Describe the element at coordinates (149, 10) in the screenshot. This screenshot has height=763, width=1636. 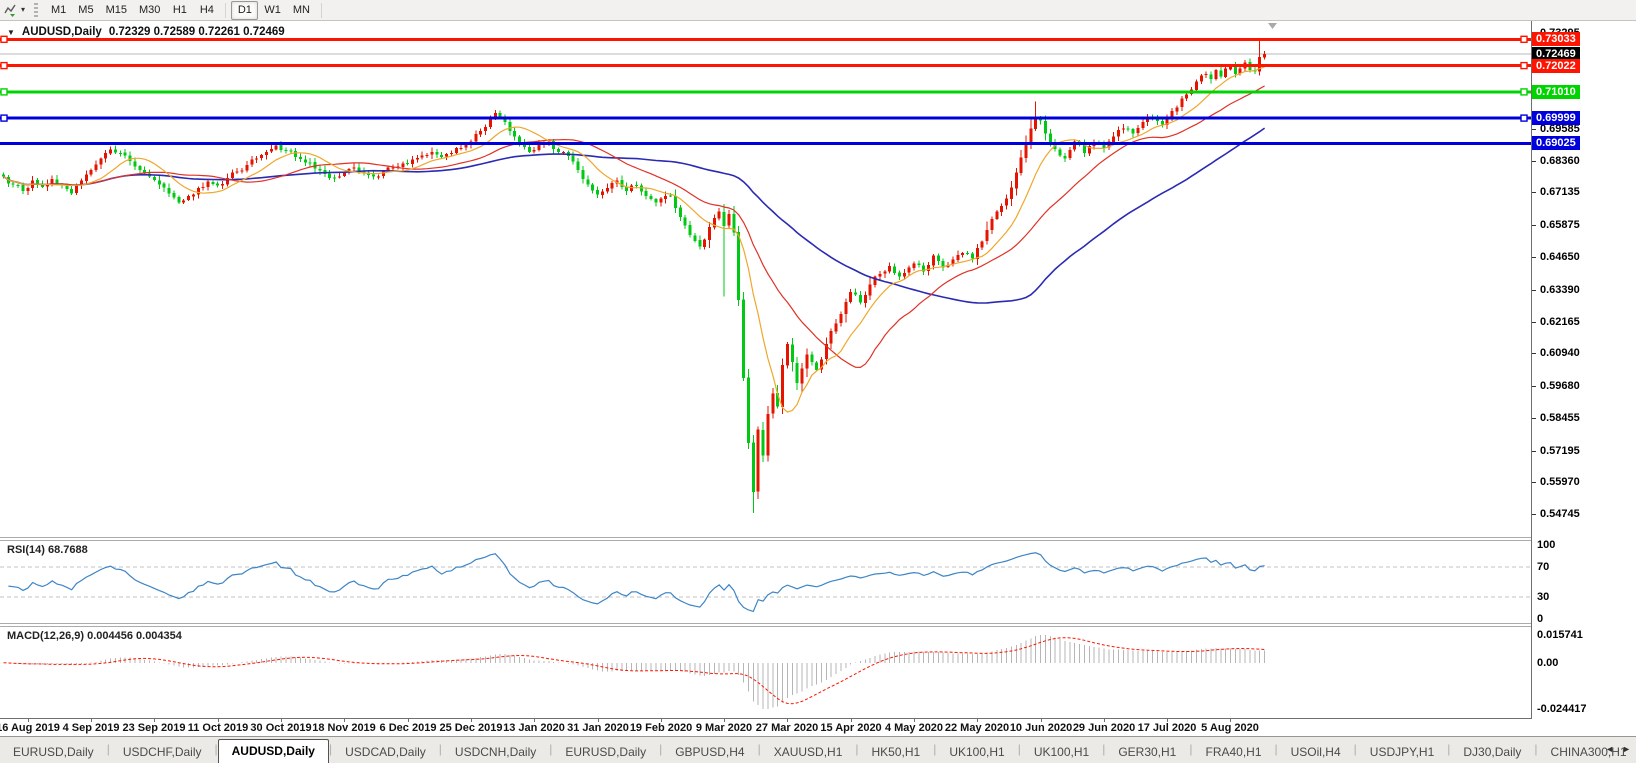
I see `timeframe-button-m30: M30` at that location.